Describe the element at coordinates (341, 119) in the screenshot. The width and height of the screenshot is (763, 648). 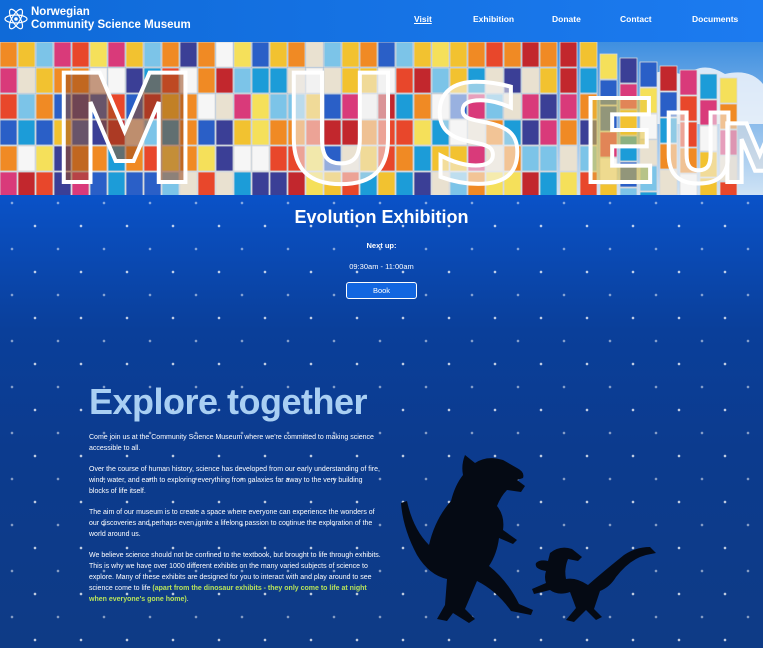
I see `museum-sign-letter: U` at that location.